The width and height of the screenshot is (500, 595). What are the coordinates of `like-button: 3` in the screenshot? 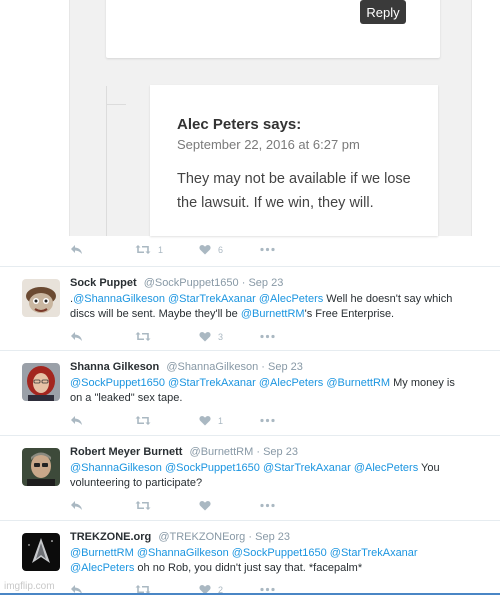 It's located at (211, 336).